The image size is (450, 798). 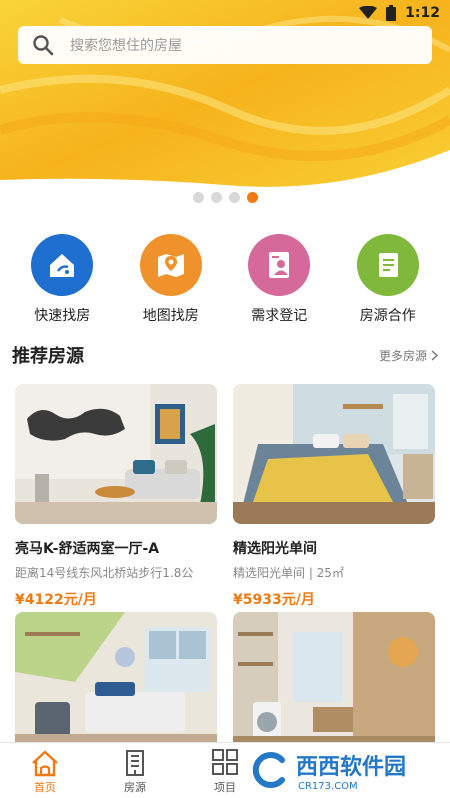 I want to click on listing-card: 精选阳光单间 精选阳光单间 | 25㎡ ¥5933元/月, so click(x=334, y=496).